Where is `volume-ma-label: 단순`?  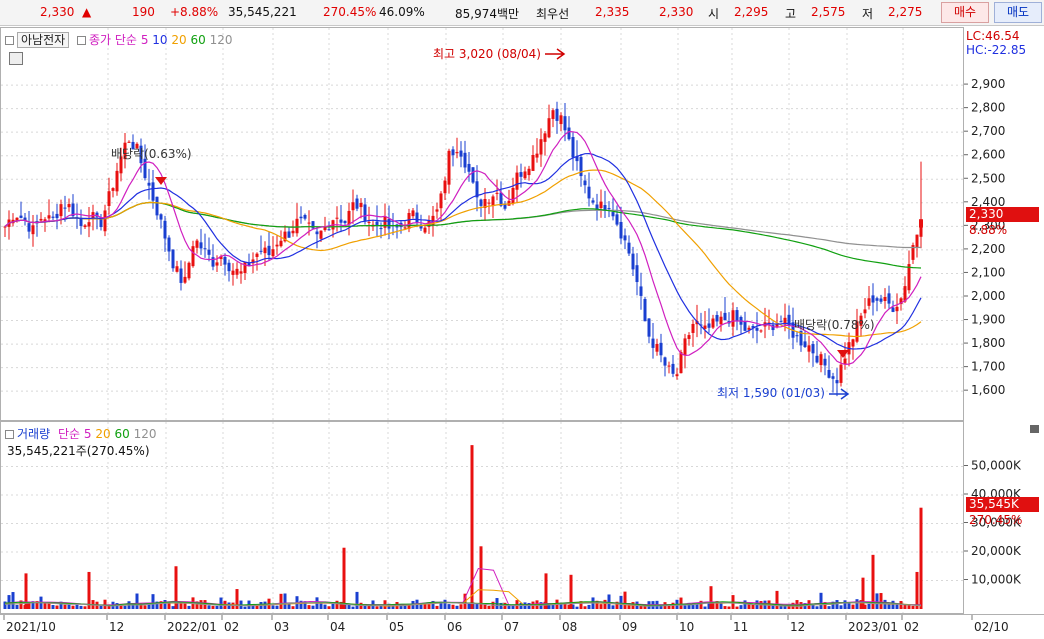 volume-ma-label: 단순 is located at coordinates (69, 434).